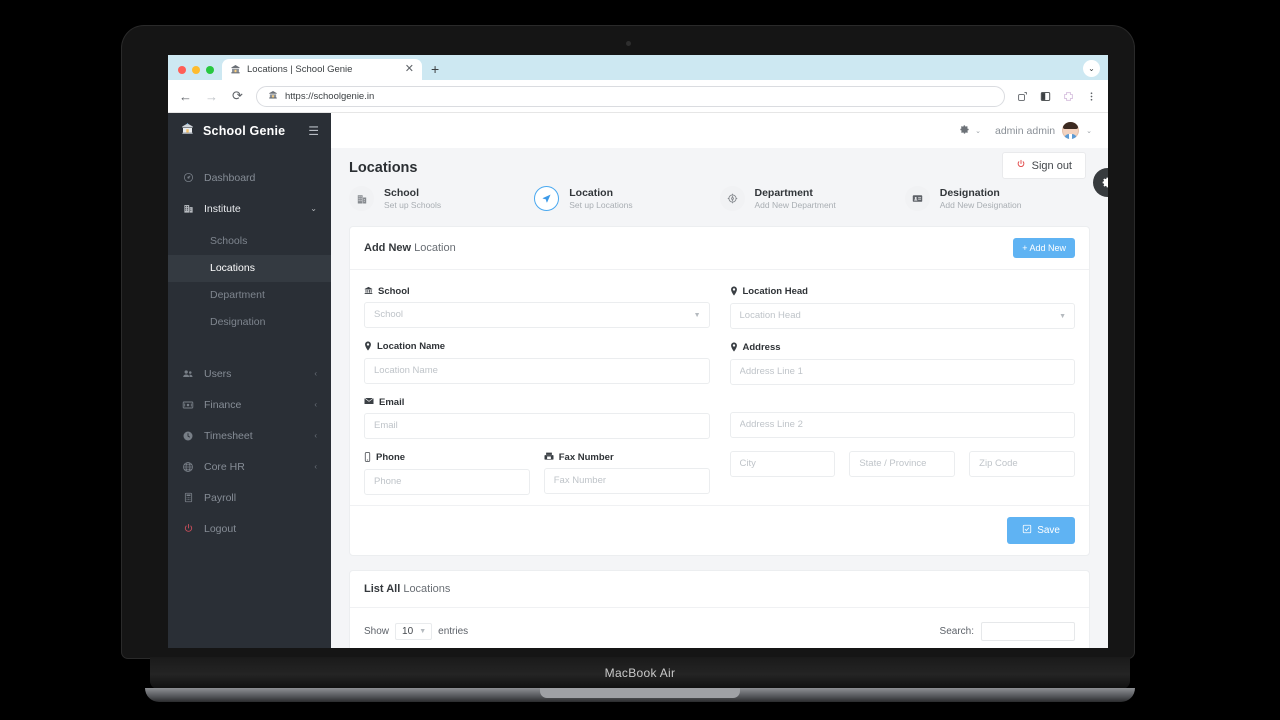  I want to click on browser-tab: Locations | School Genie ✕, so click(322, 69).